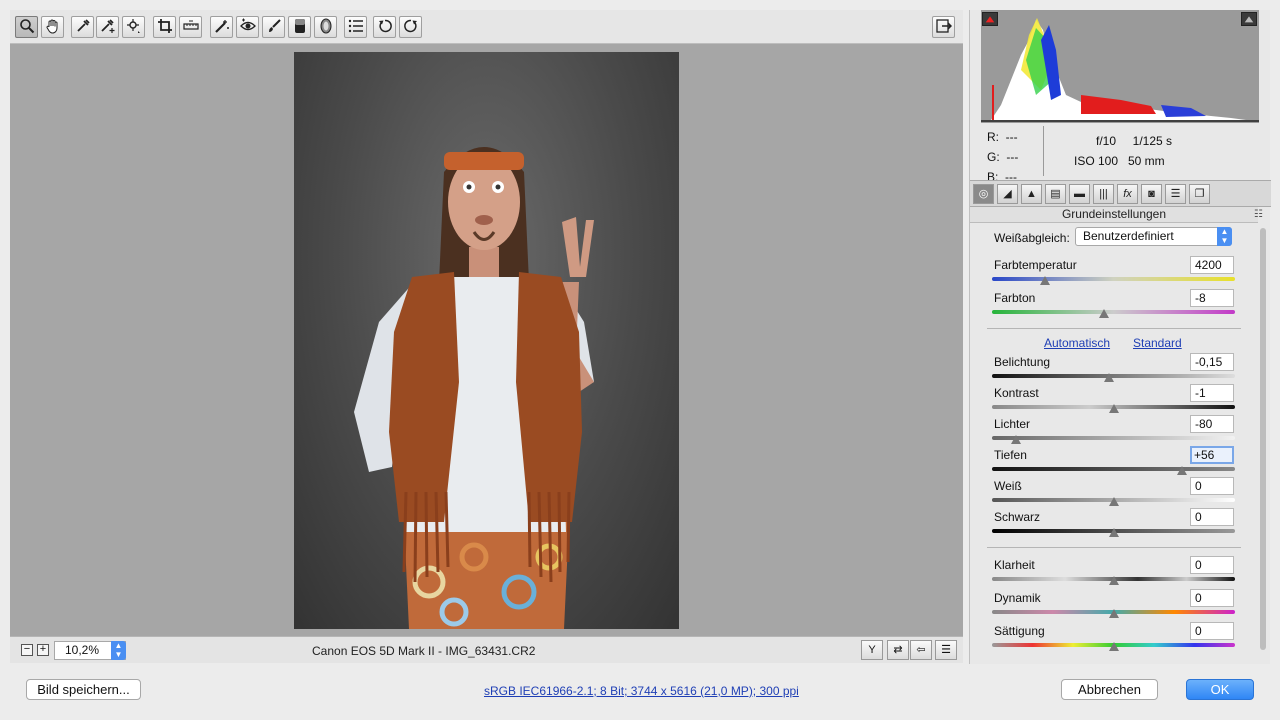 This screenshot has height=720, width=1280. I want to click on shadow-clipping-warning-icon, so click(990, 19).